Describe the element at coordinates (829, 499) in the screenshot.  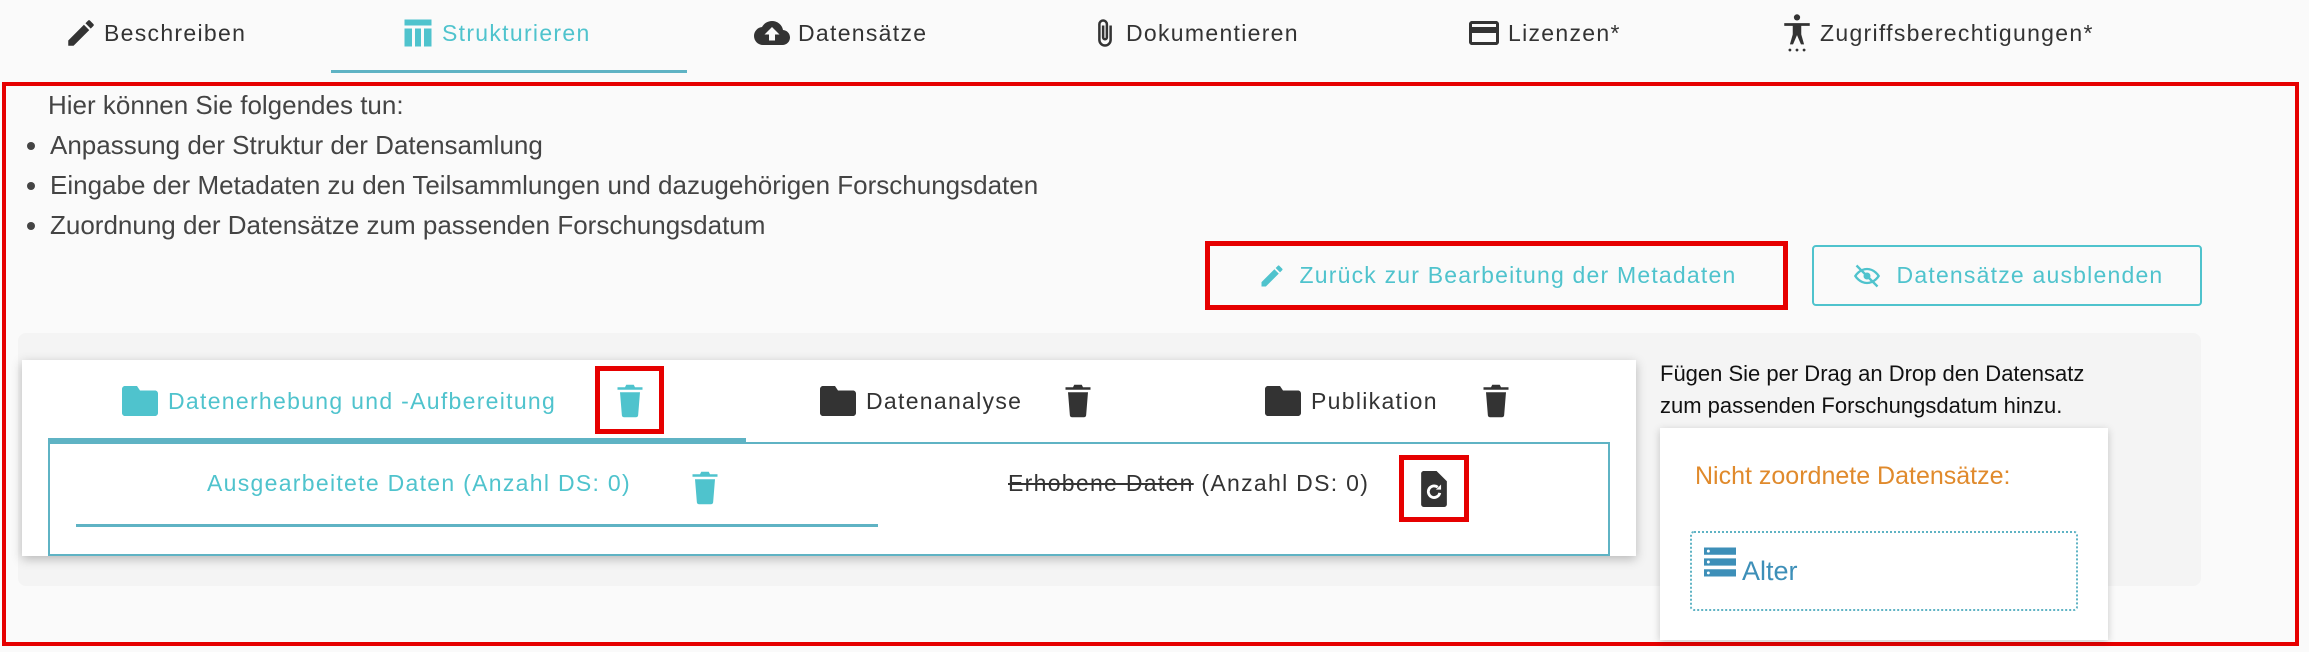
I see `subcollection-box` at that location.